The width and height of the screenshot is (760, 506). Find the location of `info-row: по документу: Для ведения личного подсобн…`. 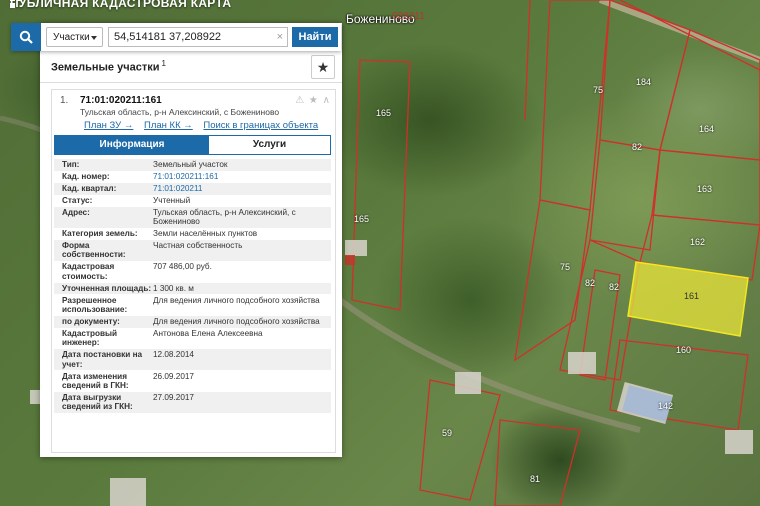

info-row: по документу: Для ведения личного подсобн… is located at coordinates (192, 321).